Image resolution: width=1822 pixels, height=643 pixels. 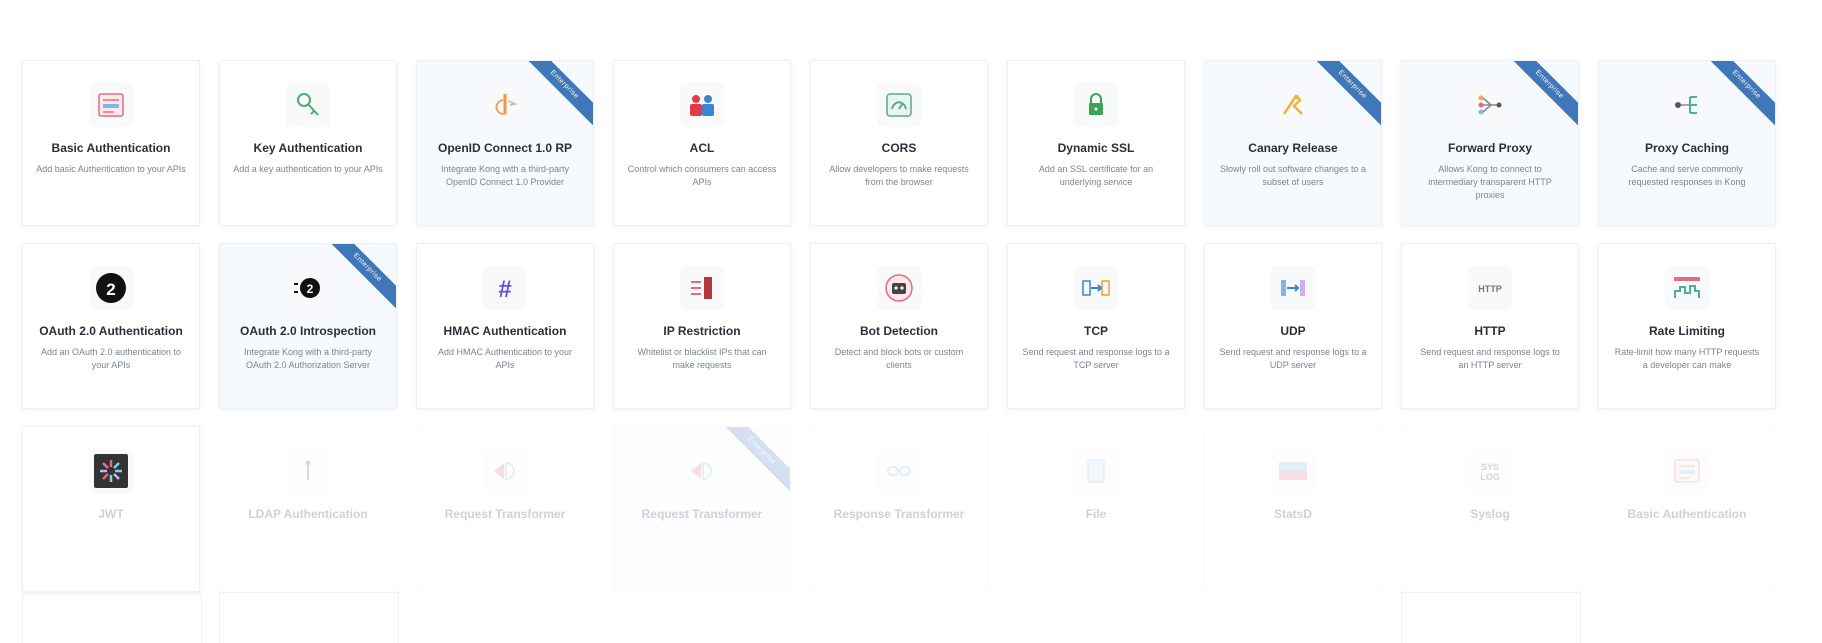 I want to click on svg-text: SYS, so click(x=1490, y=467).